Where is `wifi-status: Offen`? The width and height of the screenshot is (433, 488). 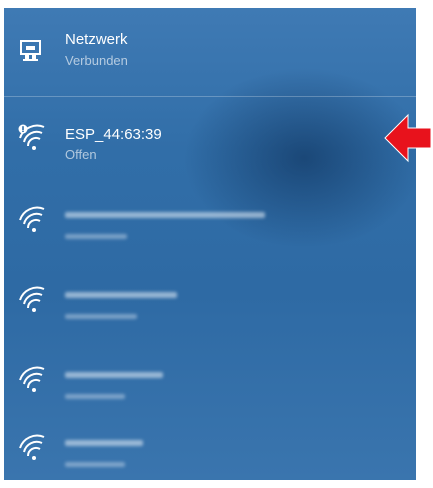 wifi-status: Offen is located at coordinates (81, 154).